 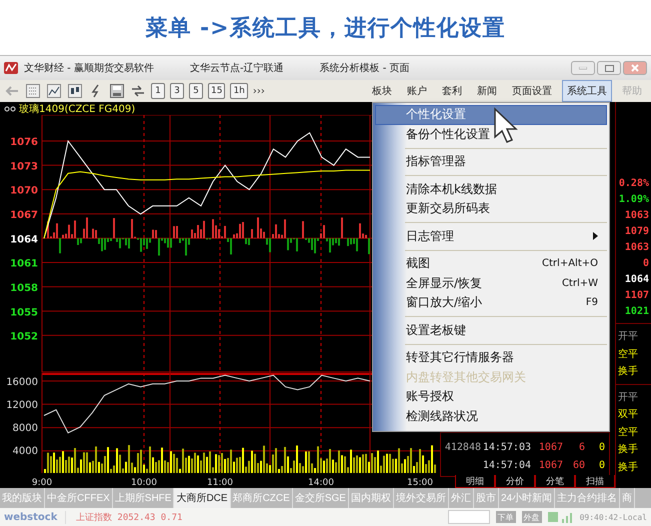 I want to click on banner-title: 菜单 ->系统工具，进行个性化设置, so click(x=325, y=28).